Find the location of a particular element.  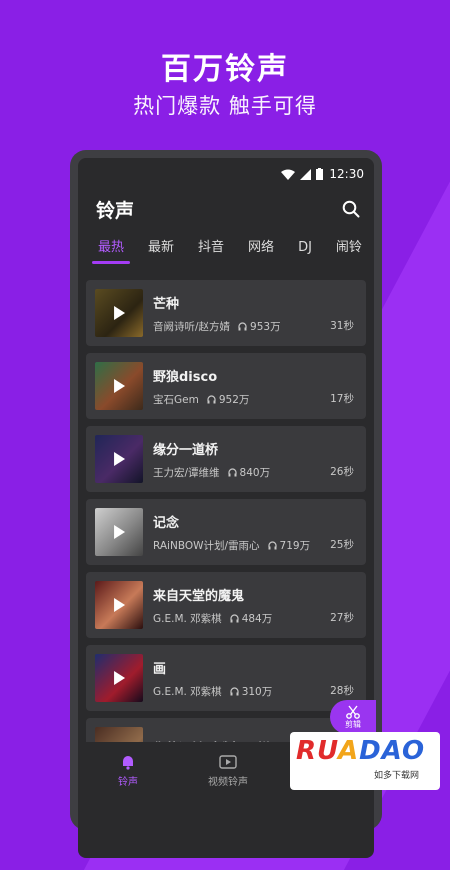

watermark-tagline: 如多下载网 is located at coordinates (397, 776).